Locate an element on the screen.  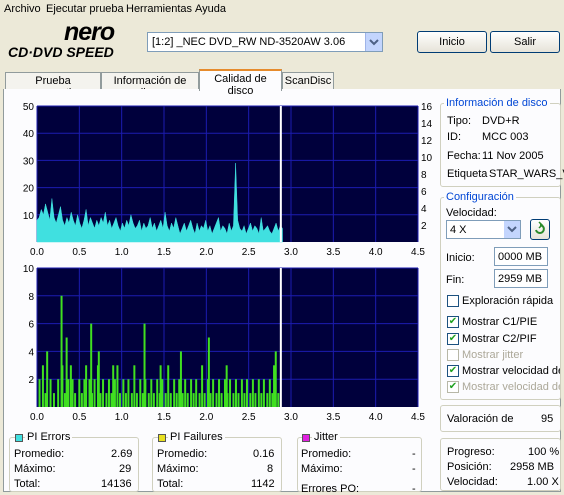
refresh-icon is located at coordinates (540, 229).